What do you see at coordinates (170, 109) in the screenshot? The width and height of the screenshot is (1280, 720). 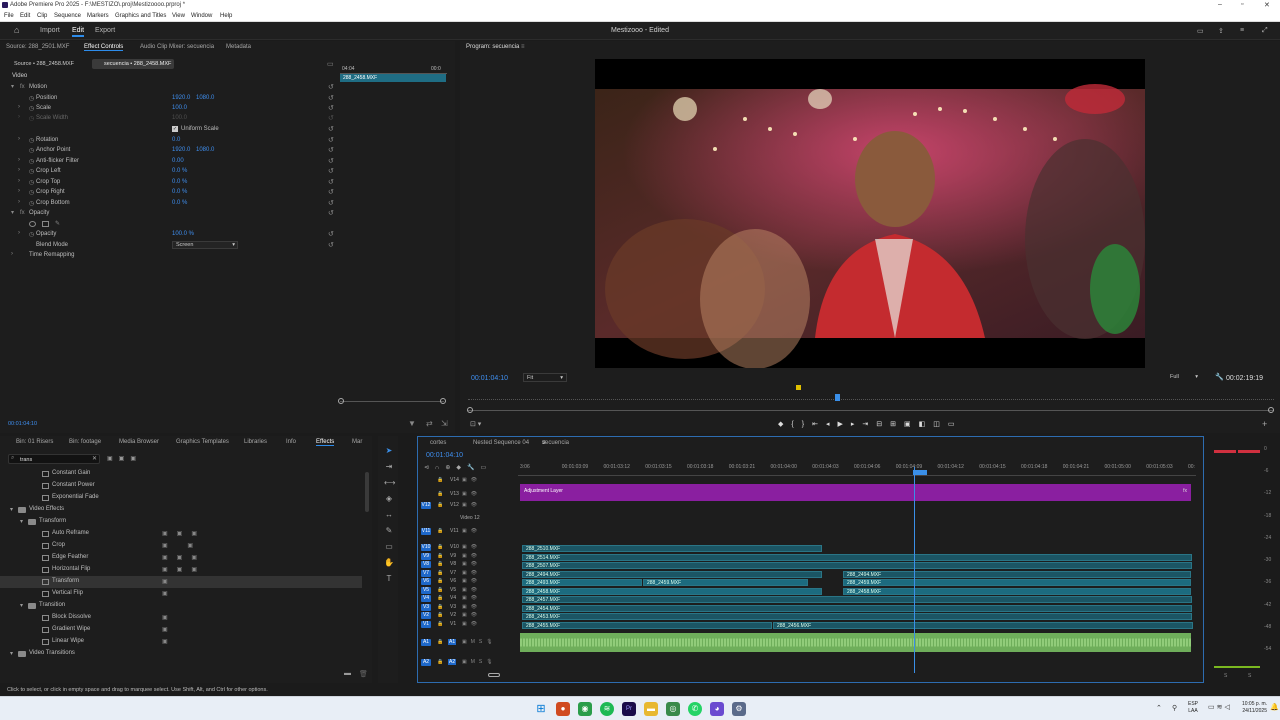 I see `scale-row: › ◷ Scale 100.0 ↺` at bounding box center [170, 109].